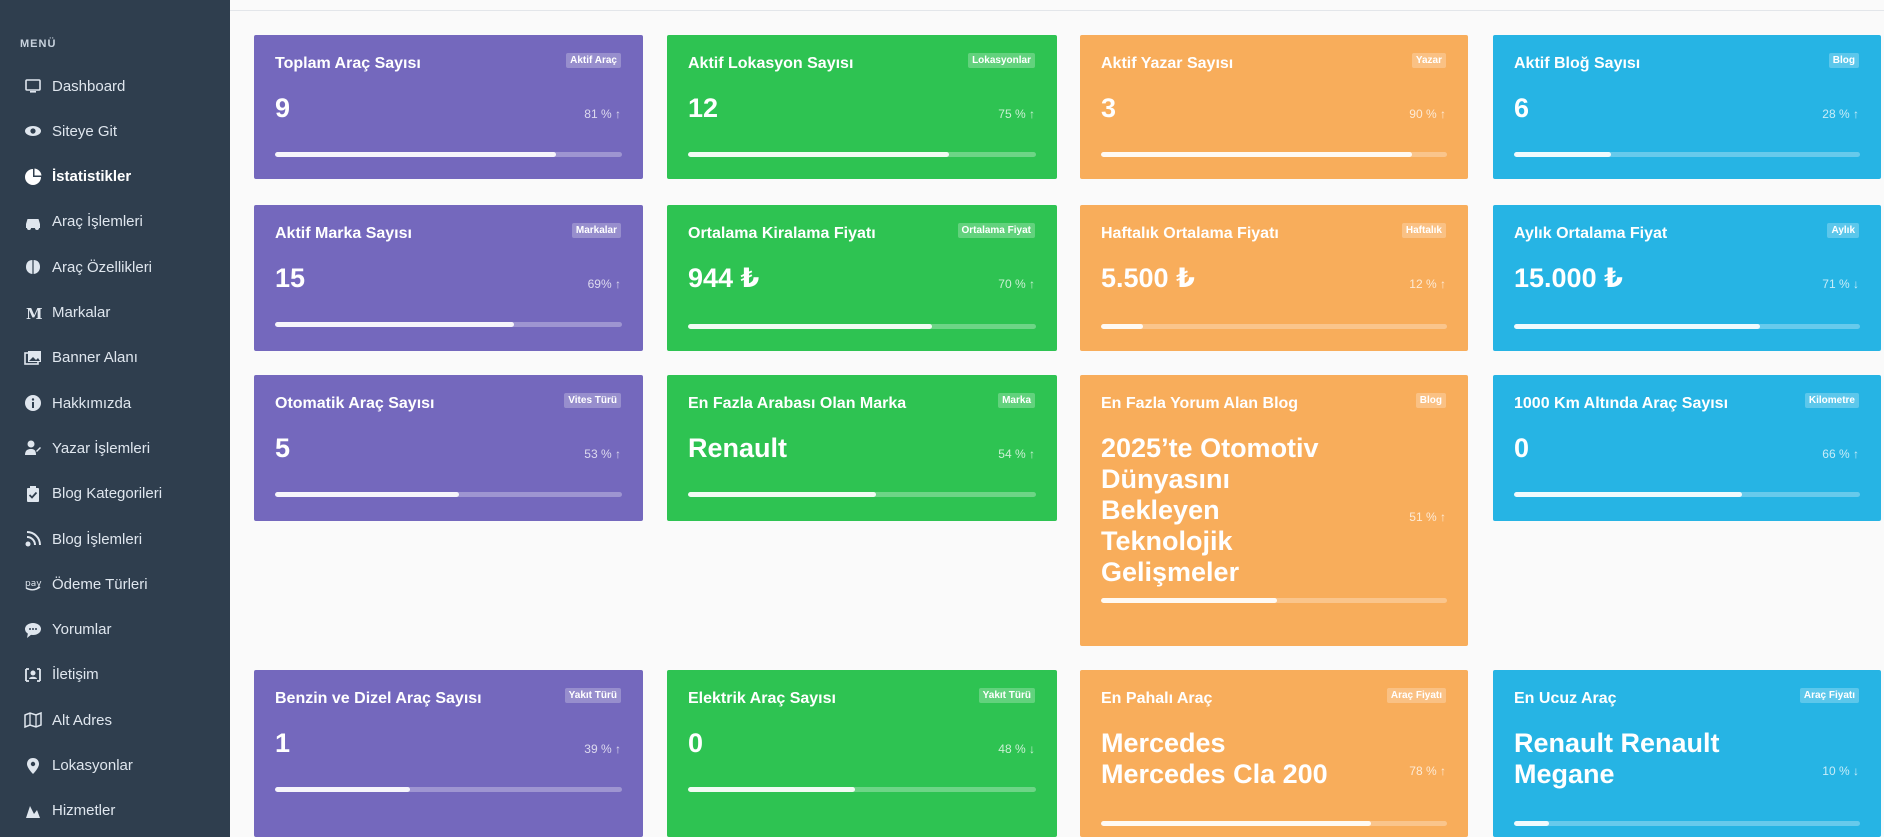 The height and width of the screenshot is (837, 1884). Describe the element at coordinates (283, 448) in the screenshot. I see `stat-card-value: 5` at that location.